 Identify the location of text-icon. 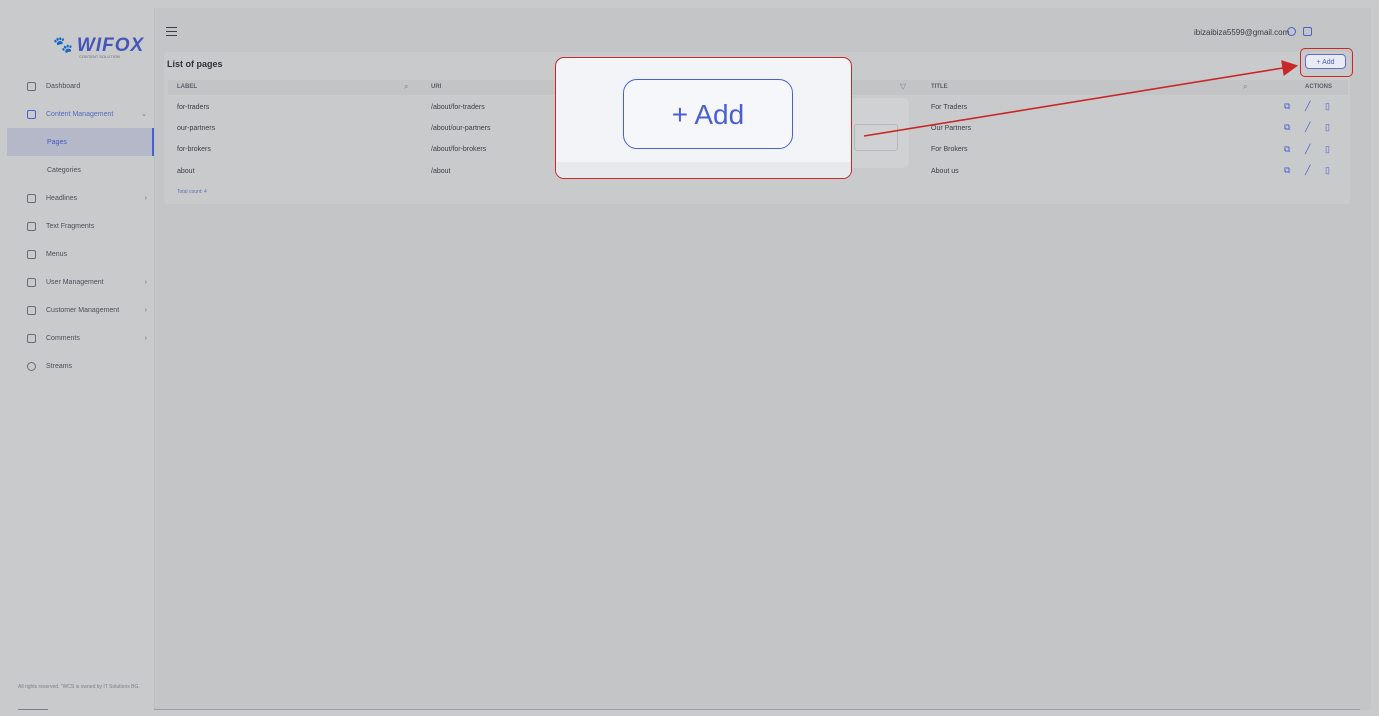
(31, 226).